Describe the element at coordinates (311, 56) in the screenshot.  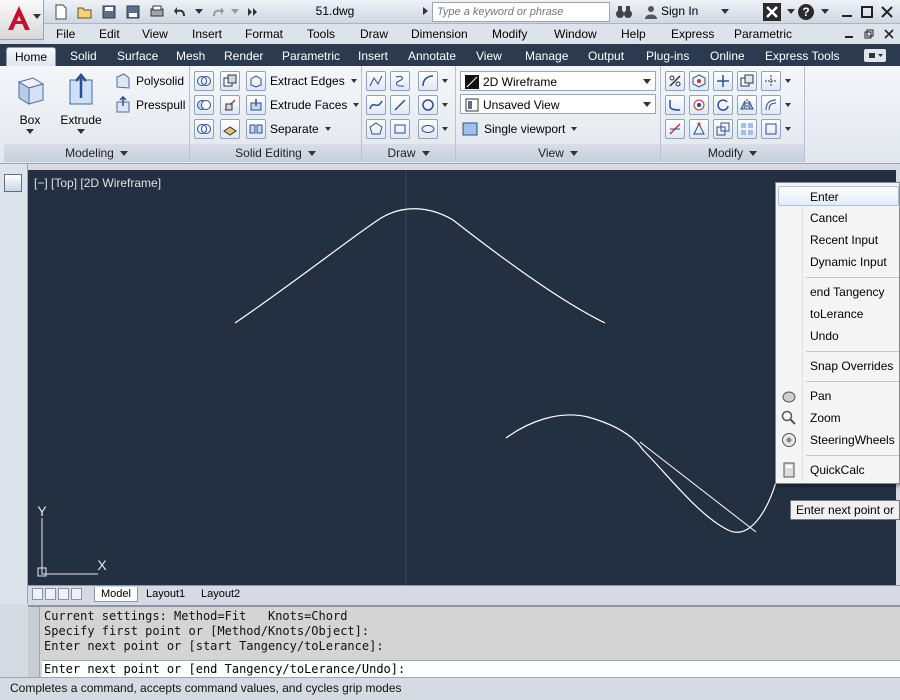
I see `tab-parametric: Parametric` at that location.